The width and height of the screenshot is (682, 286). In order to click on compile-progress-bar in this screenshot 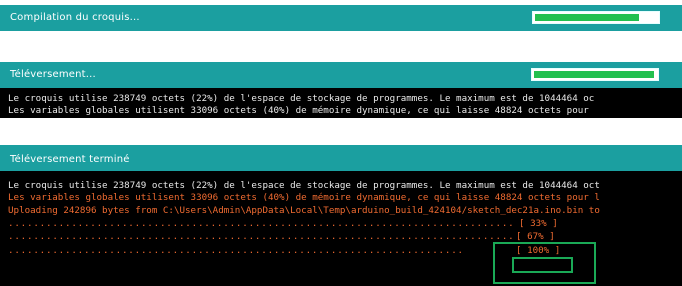, I will do `click(596, 17)`.